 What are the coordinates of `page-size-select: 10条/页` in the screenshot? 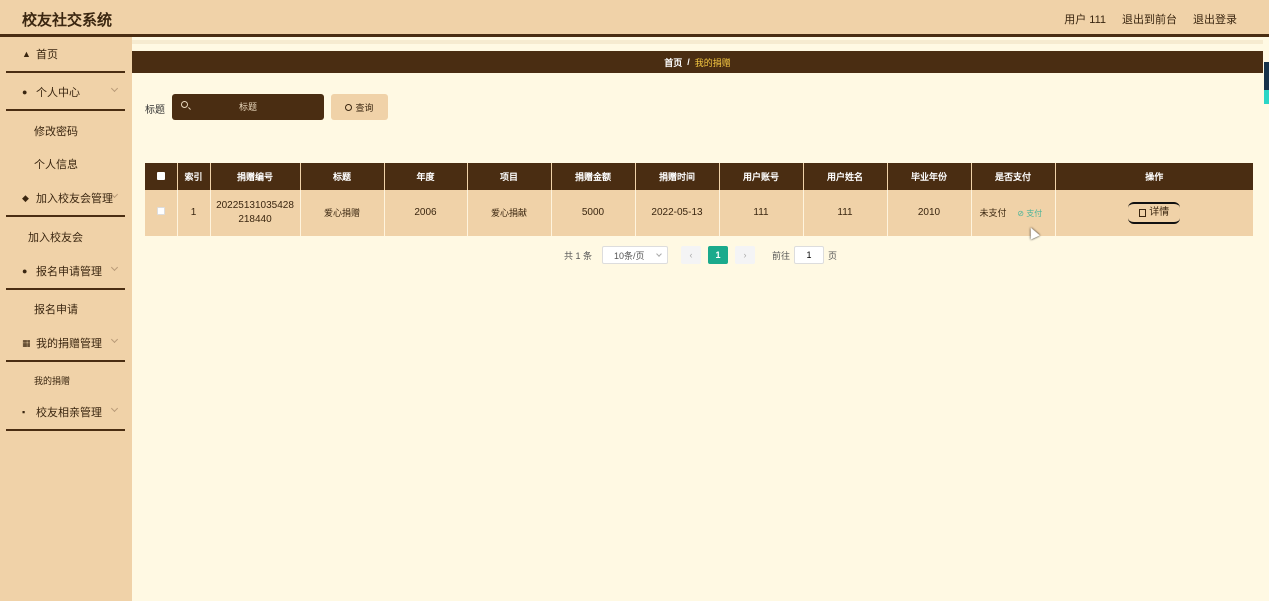 It's located at (635, 255).